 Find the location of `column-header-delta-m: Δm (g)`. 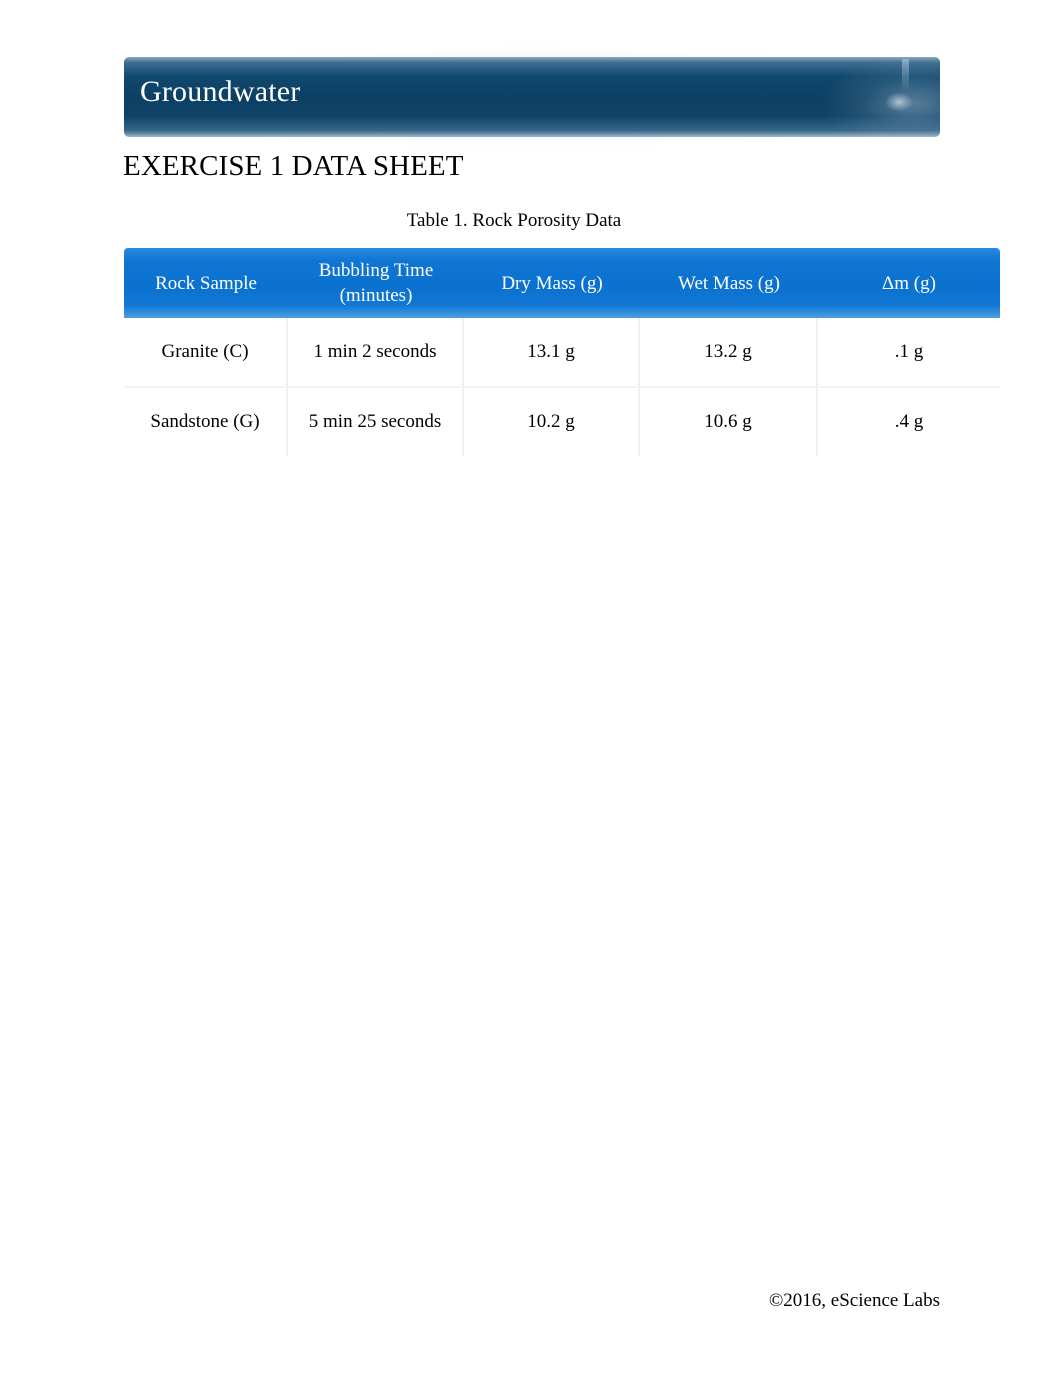

column-header-delta-m: Δm (g) is located at coordinates (909, 283).